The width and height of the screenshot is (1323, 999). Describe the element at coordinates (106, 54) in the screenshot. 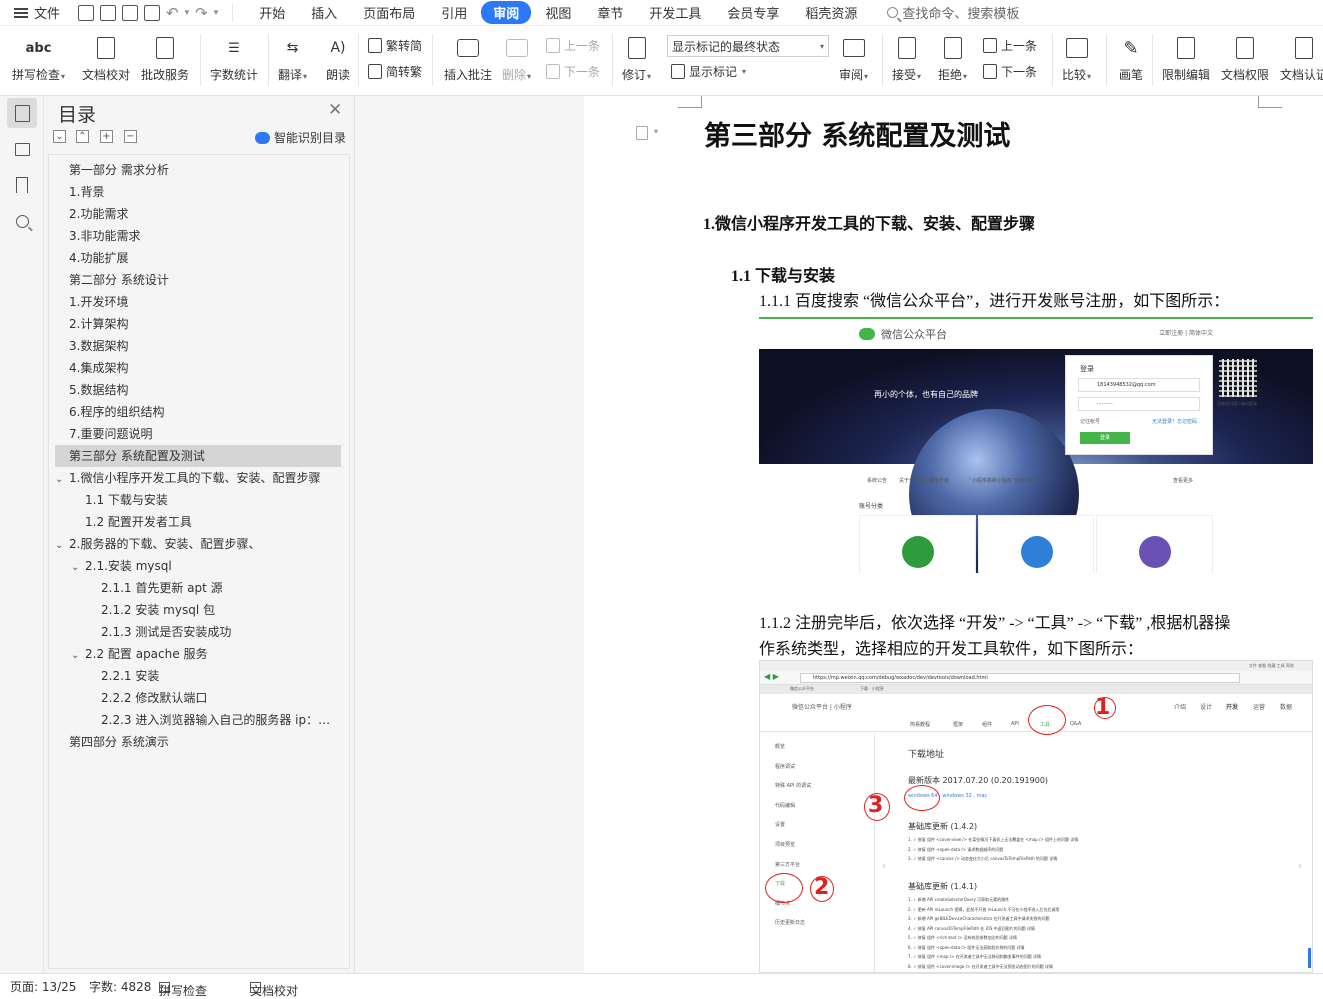

I see `doc-check-button: 文档校对` at that location.